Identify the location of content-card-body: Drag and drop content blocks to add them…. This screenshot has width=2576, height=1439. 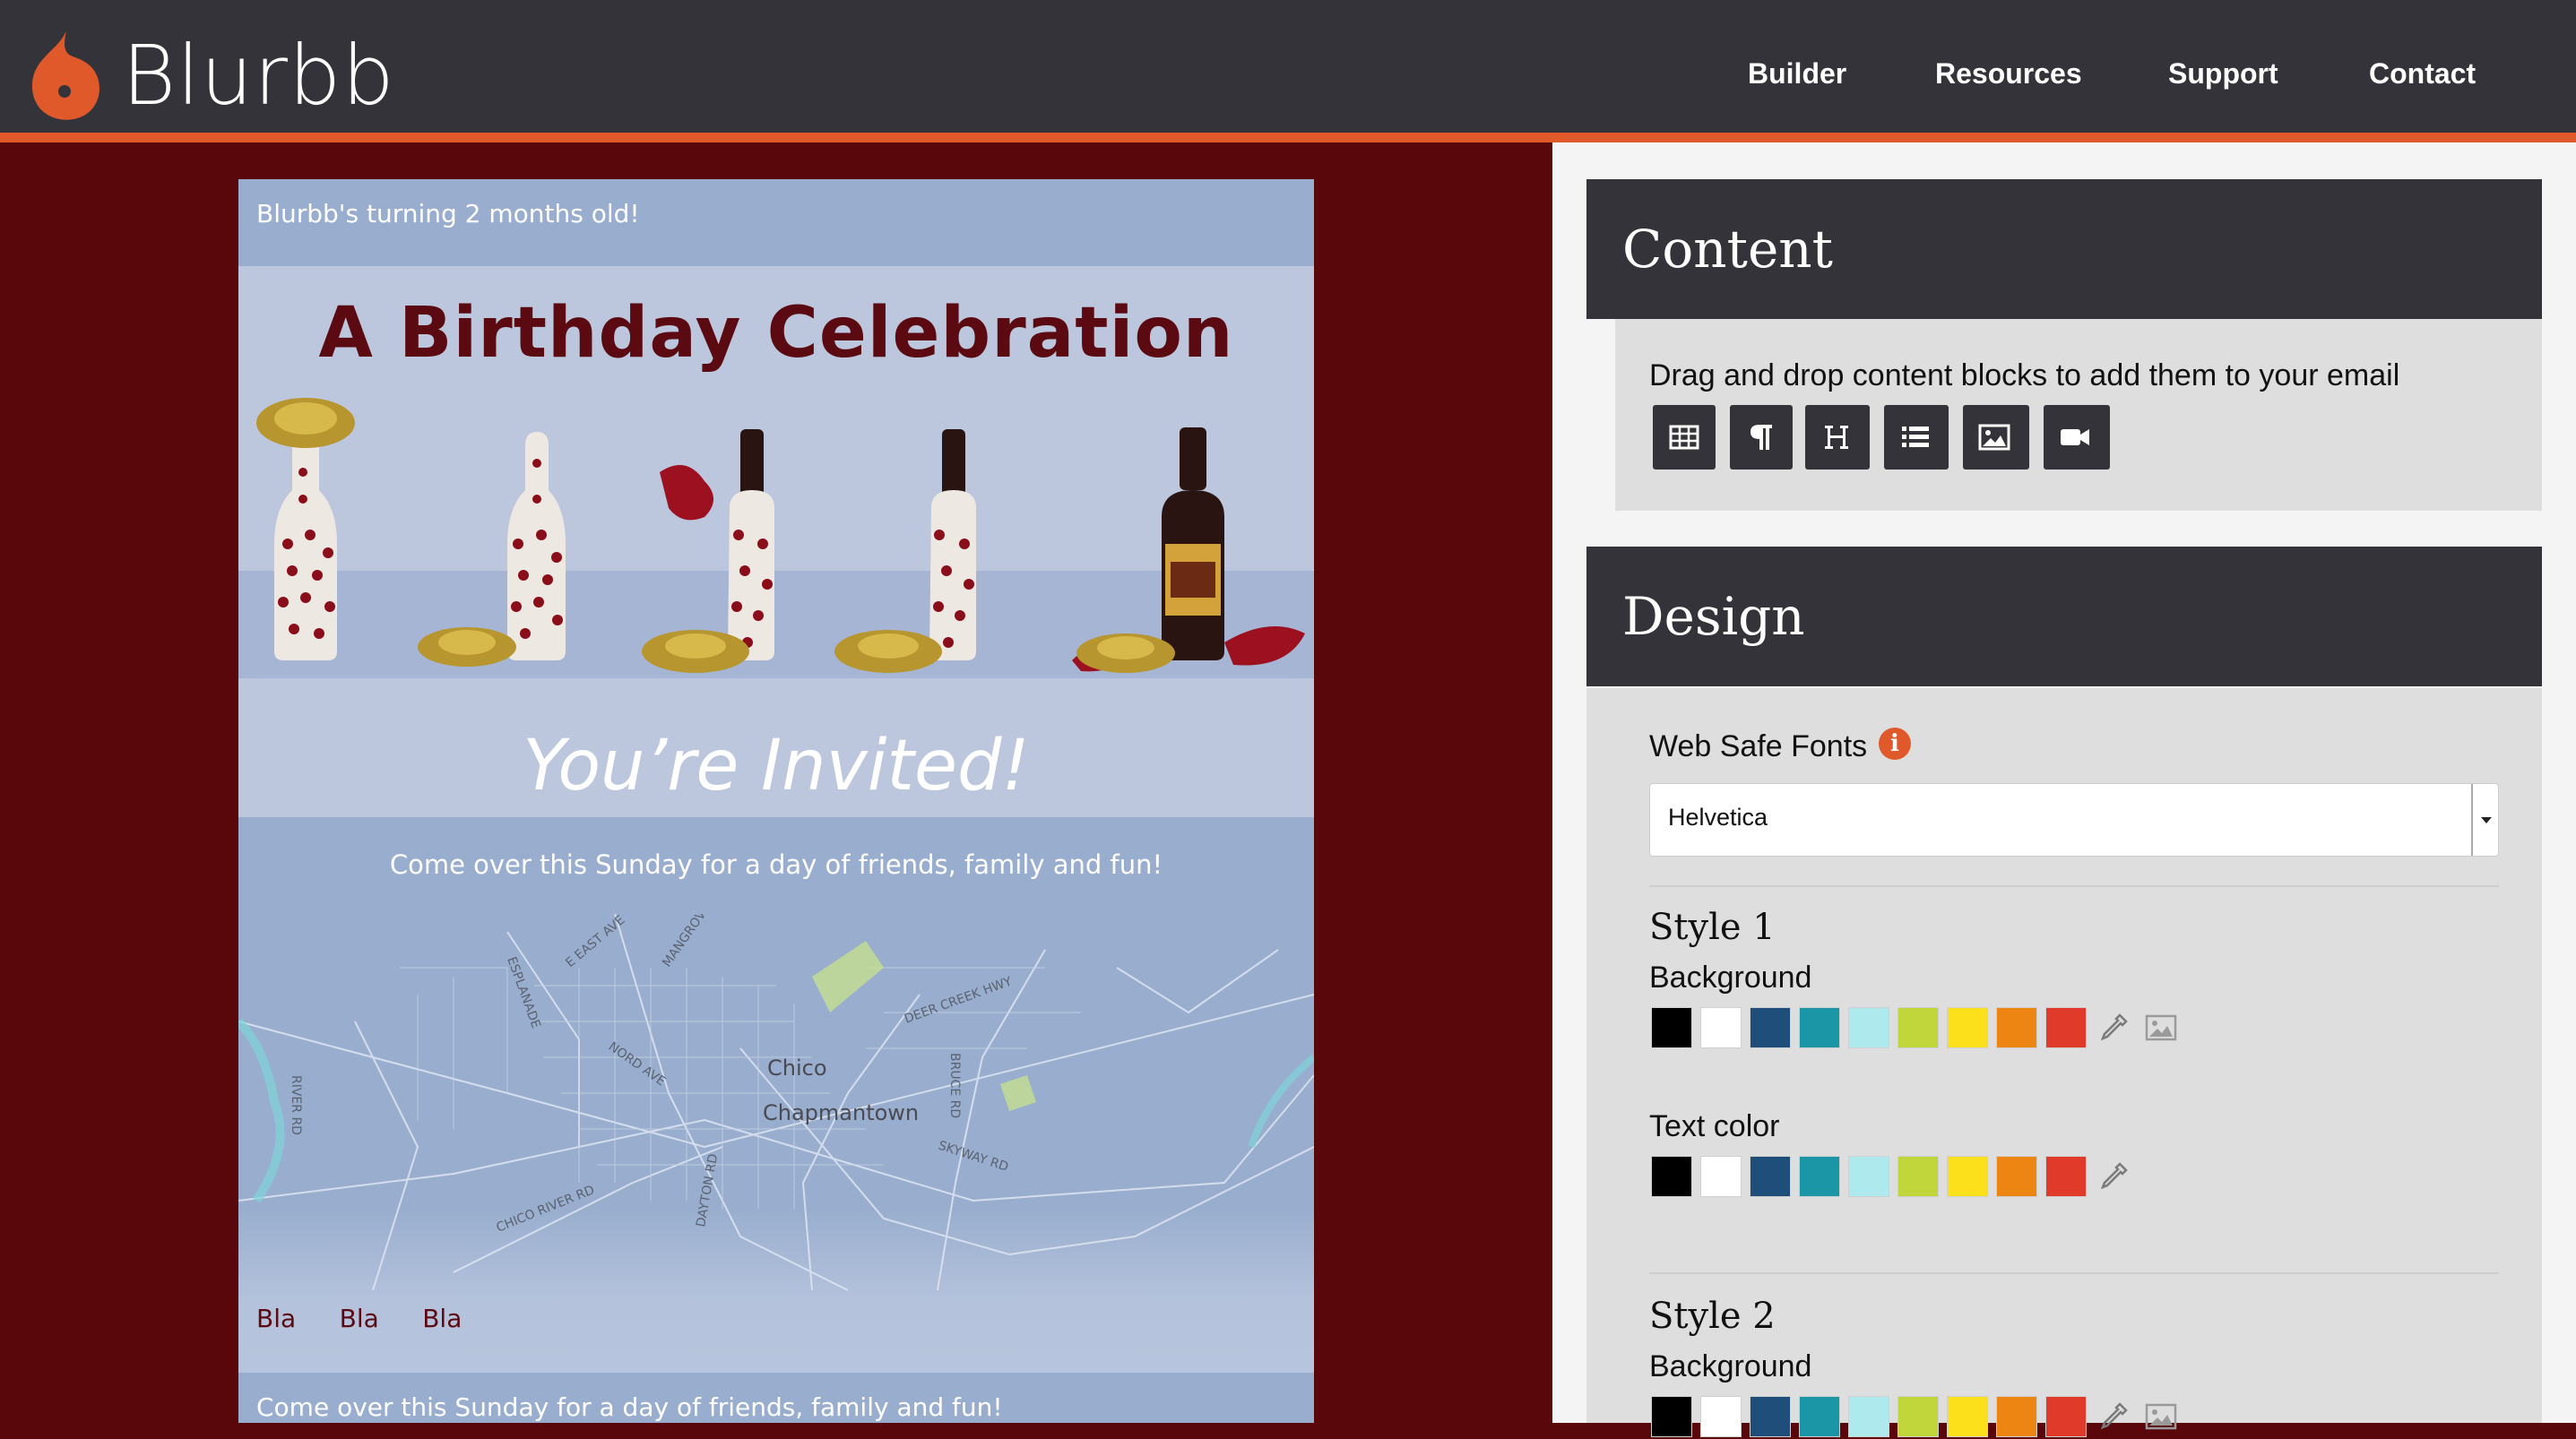
(2078, 415).